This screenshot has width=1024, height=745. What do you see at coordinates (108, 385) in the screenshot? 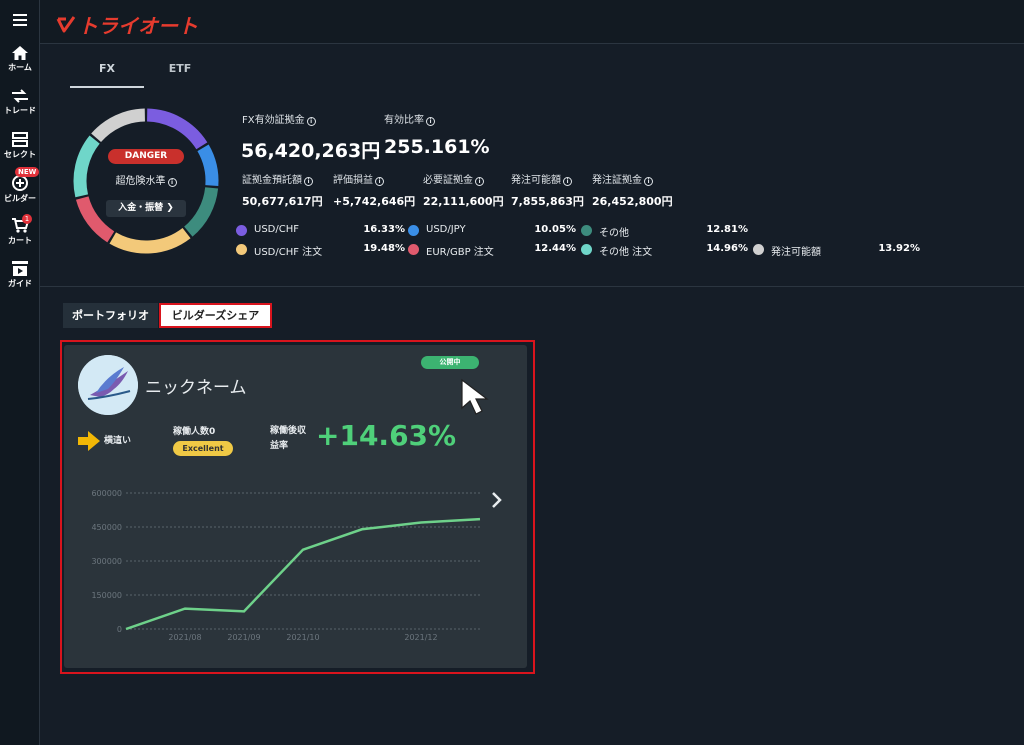
I see `avatar` at bounding box center [108, 385].